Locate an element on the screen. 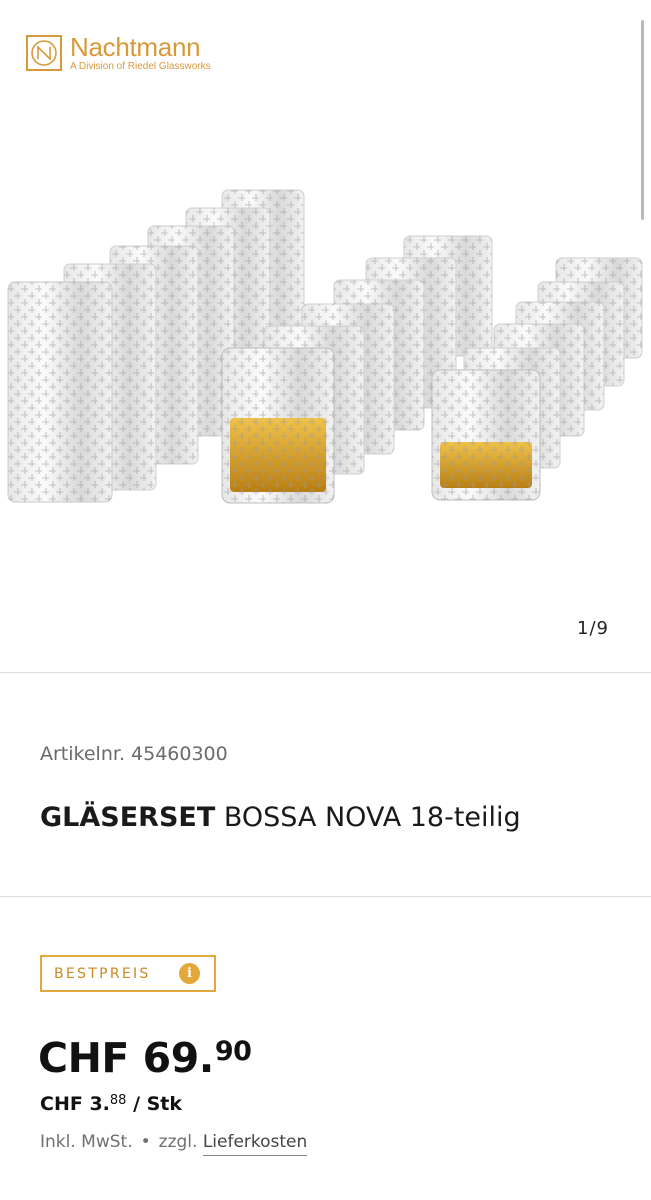  unit-price: CHF 3.88 / Stk is located at coordinates (111, 1104).